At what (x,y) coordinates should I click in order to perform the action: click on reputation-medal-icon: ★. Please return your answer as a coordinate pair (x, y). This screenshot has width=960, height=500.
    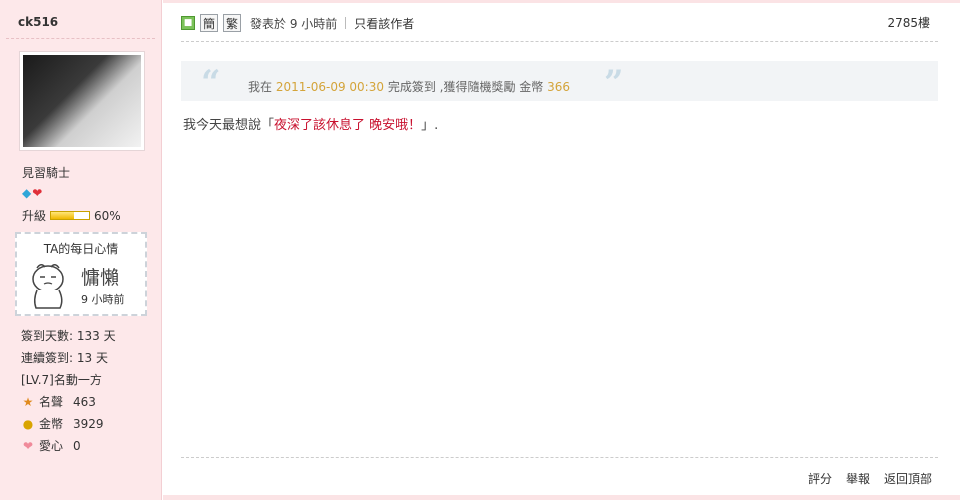
    Looking at the image, I should click on (28, 402).